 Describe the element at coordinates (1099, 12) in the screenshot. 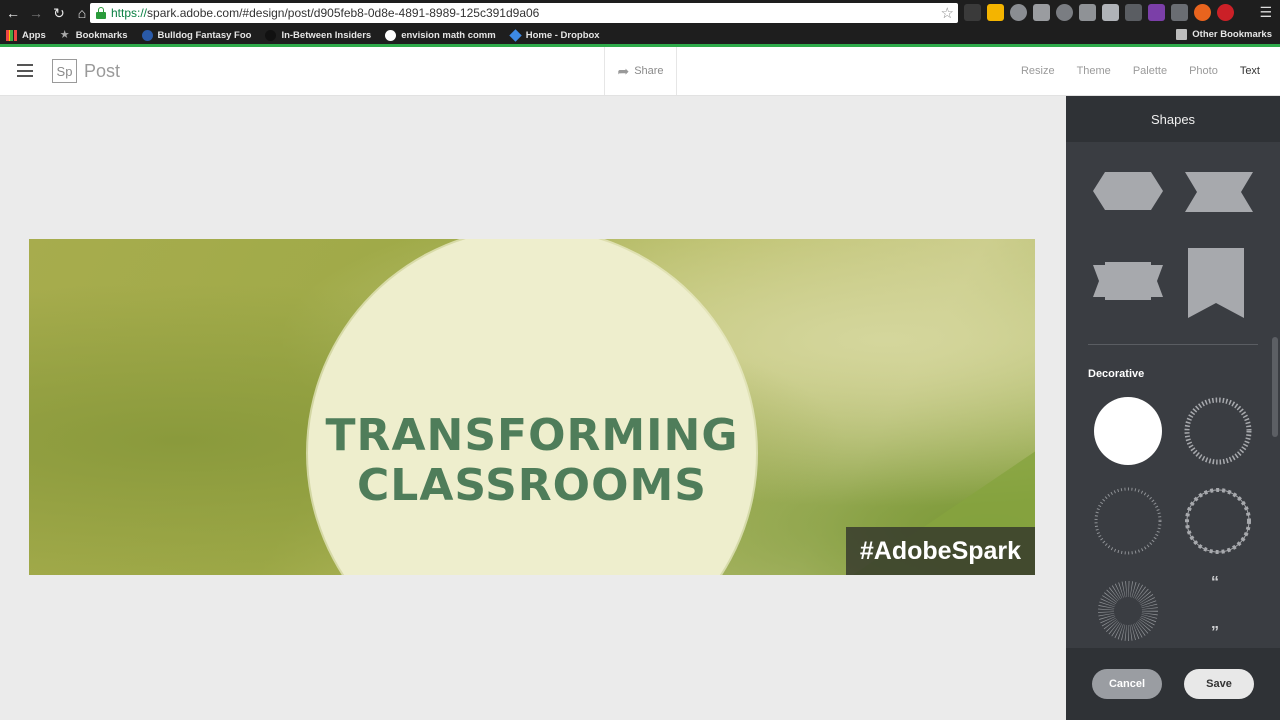

I see `extension-icons` at that location.